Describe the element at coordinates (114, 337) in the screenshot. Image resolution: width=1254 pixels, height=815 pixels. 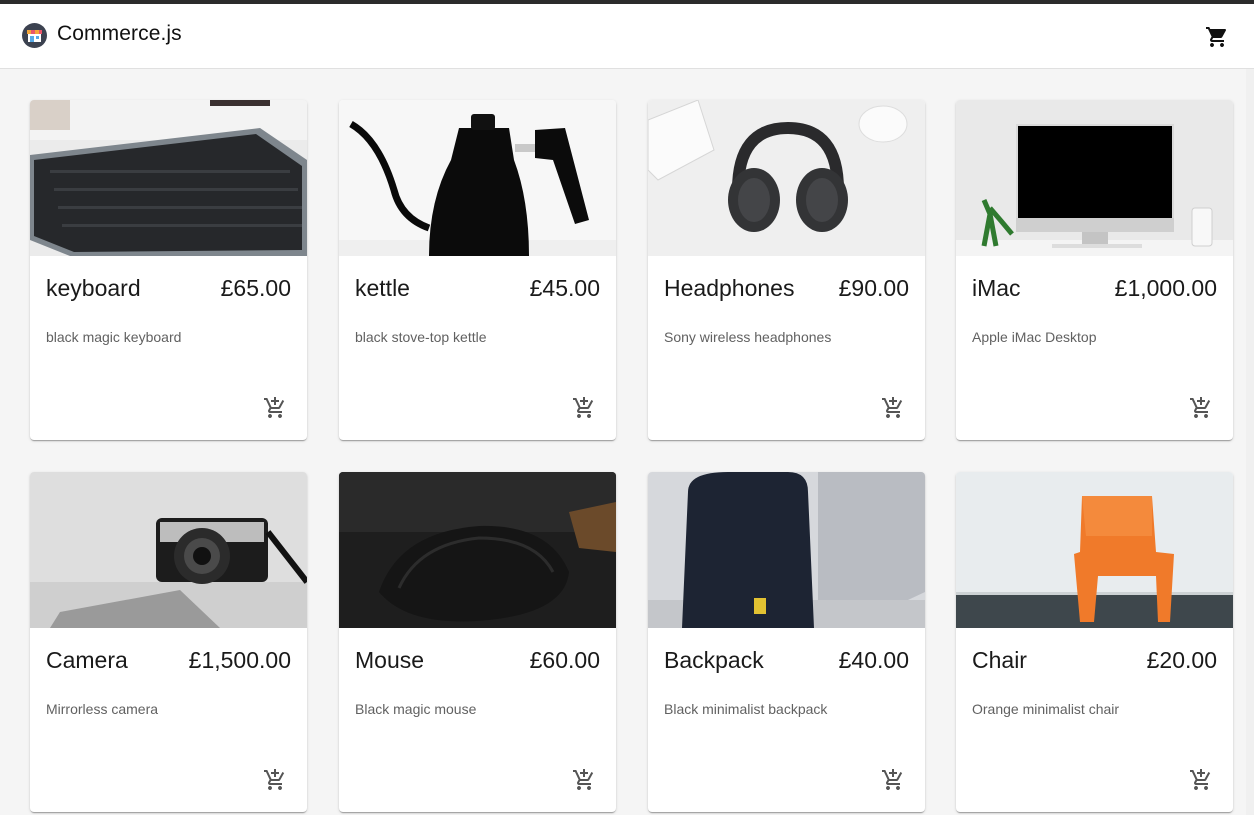
I see `product-description: black magic keyboard` at that location.